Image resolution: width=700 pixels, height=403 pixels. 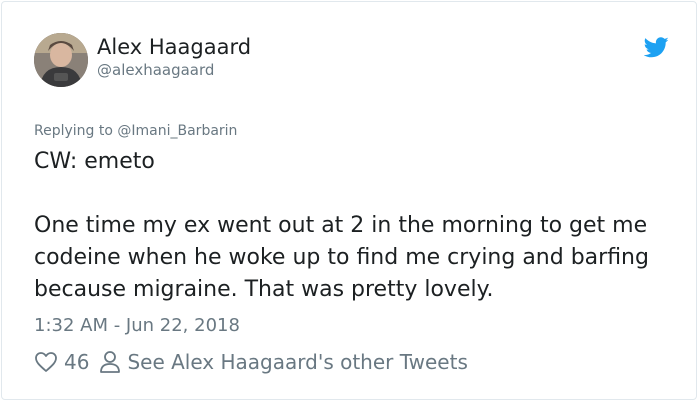 I want to click on avatar, so click(x=61, y=60).